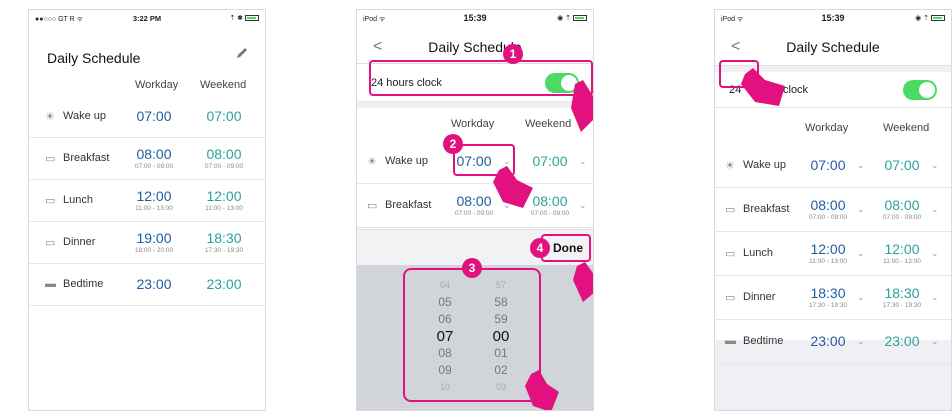  I want to click on schedule-row: ☀ Wake up 07:00 07:00, so click(147, 117).